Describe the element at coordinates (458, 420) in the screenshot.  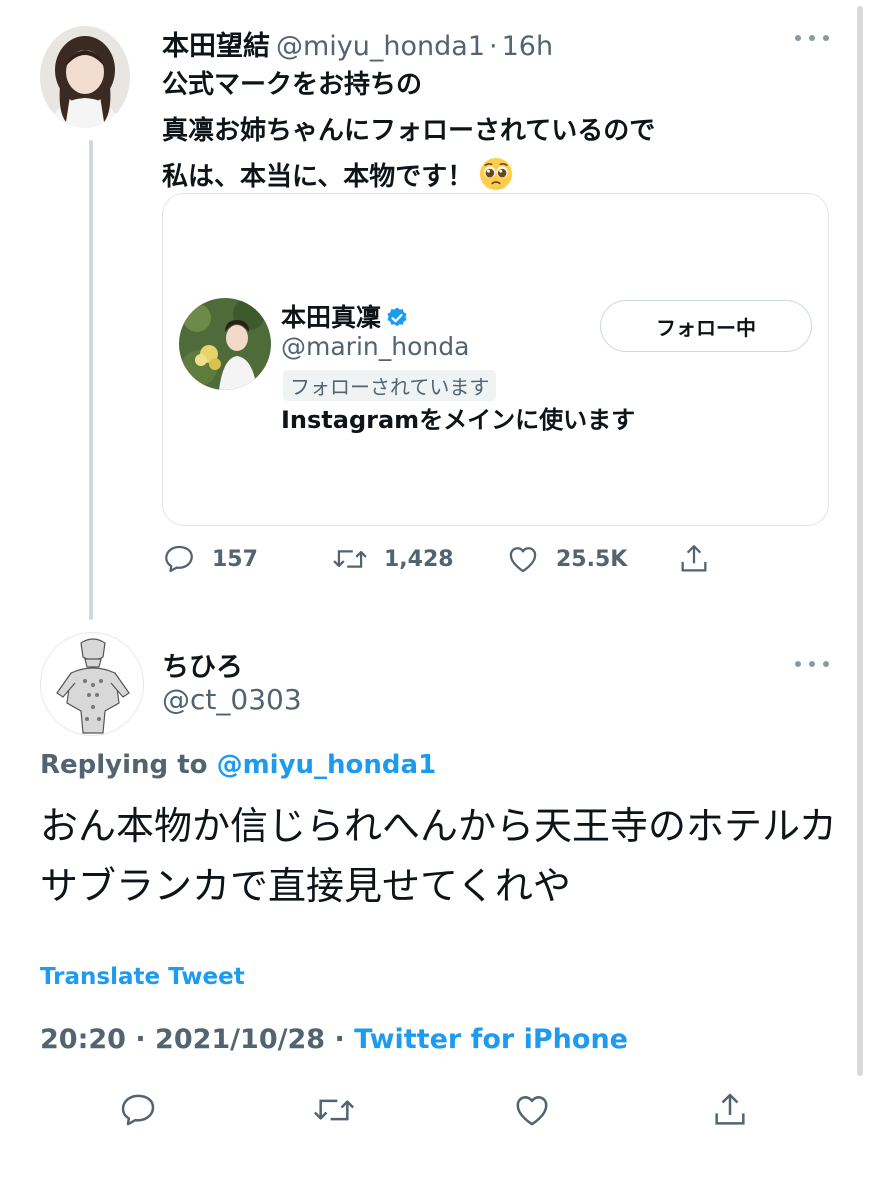
I see `profile-bio: Instagramをメインに使います` at that location.